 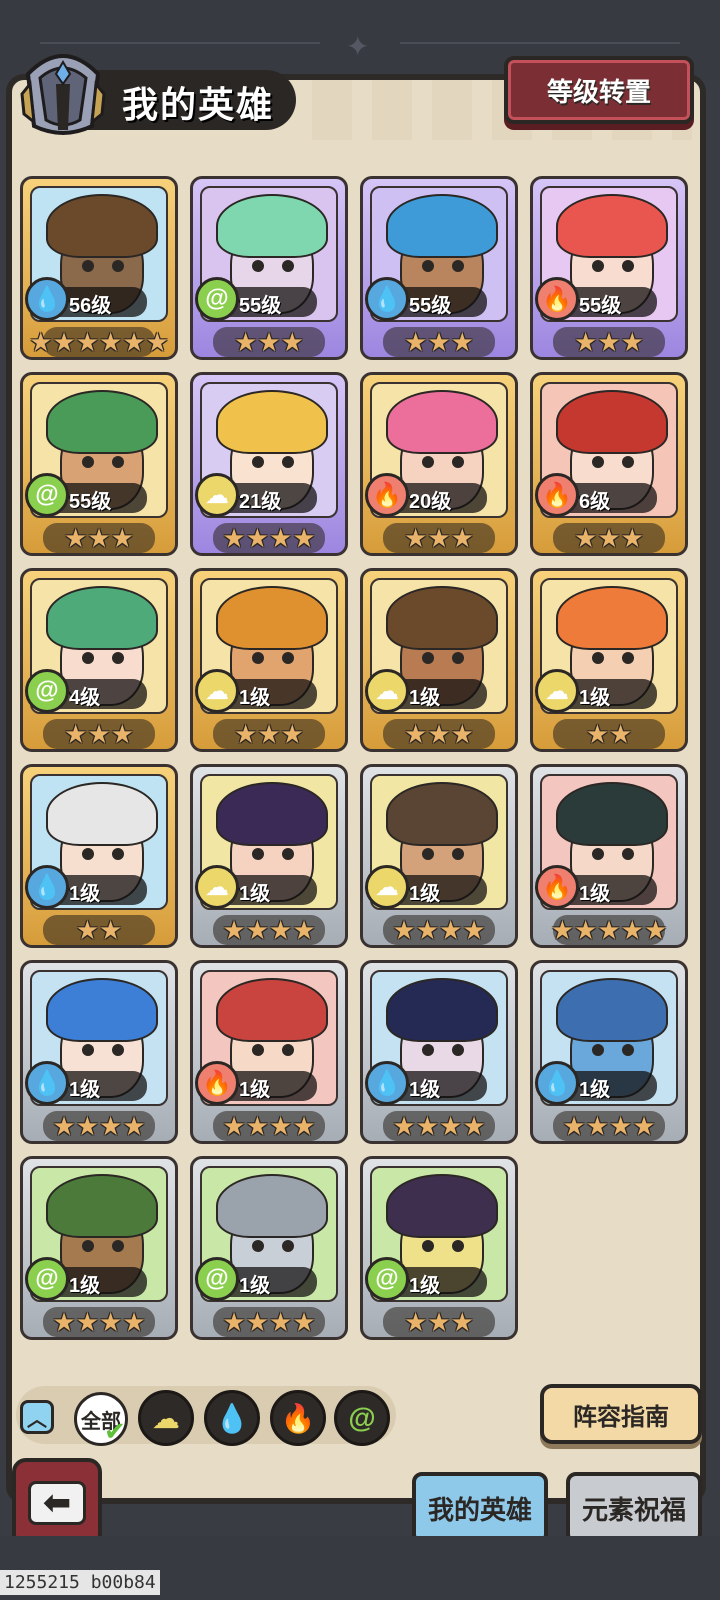 I want to click on tab-element-blessing: 元素祝福, so click(x=634, y=1508).